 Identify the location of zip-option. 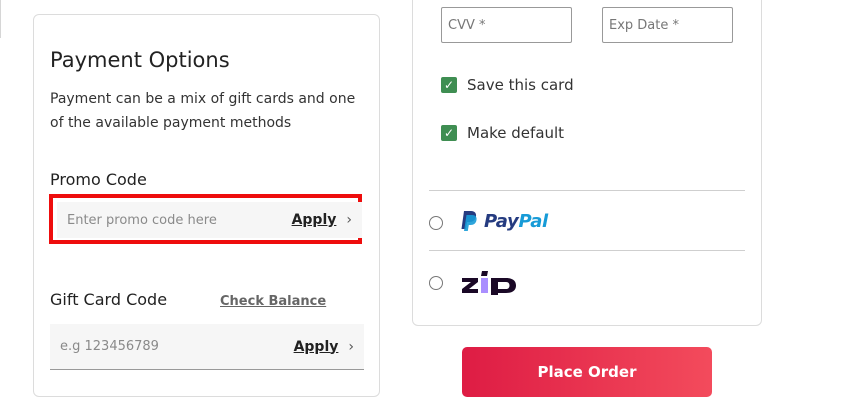
(492, 285).